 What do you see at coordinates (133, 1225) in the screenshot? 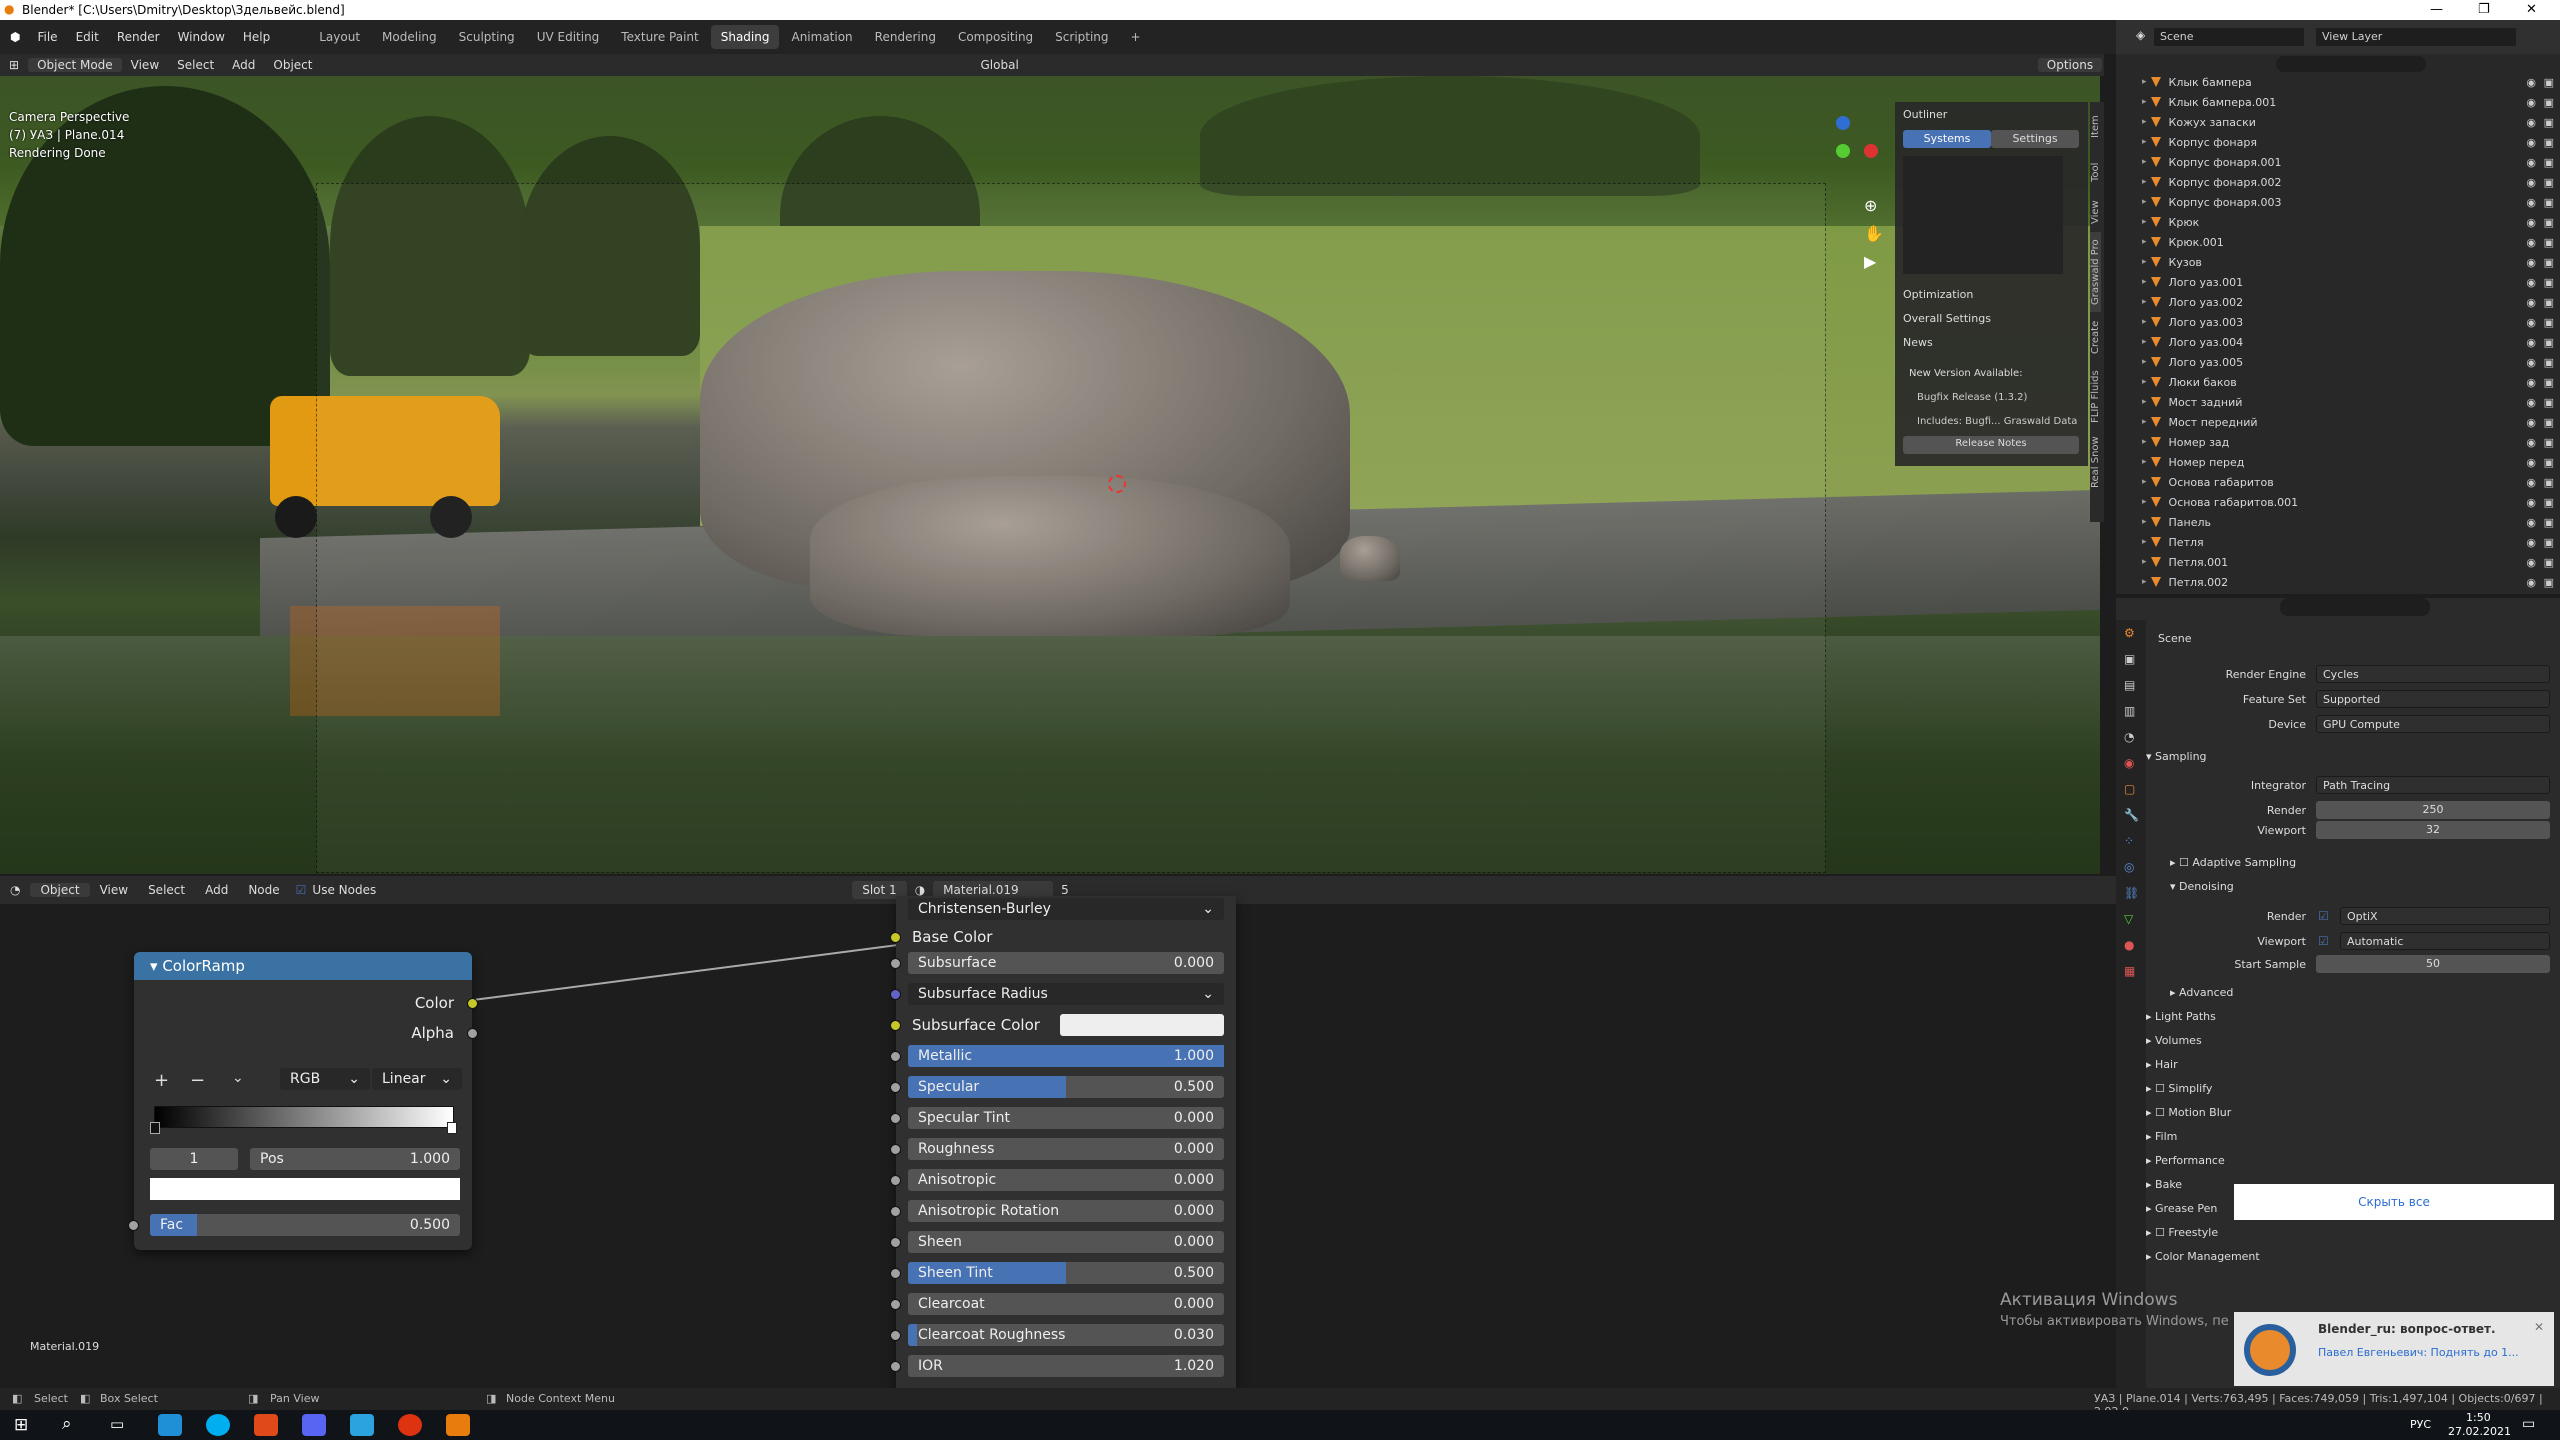
I see `fac-input-socket` at bounding box center [133, 1225].